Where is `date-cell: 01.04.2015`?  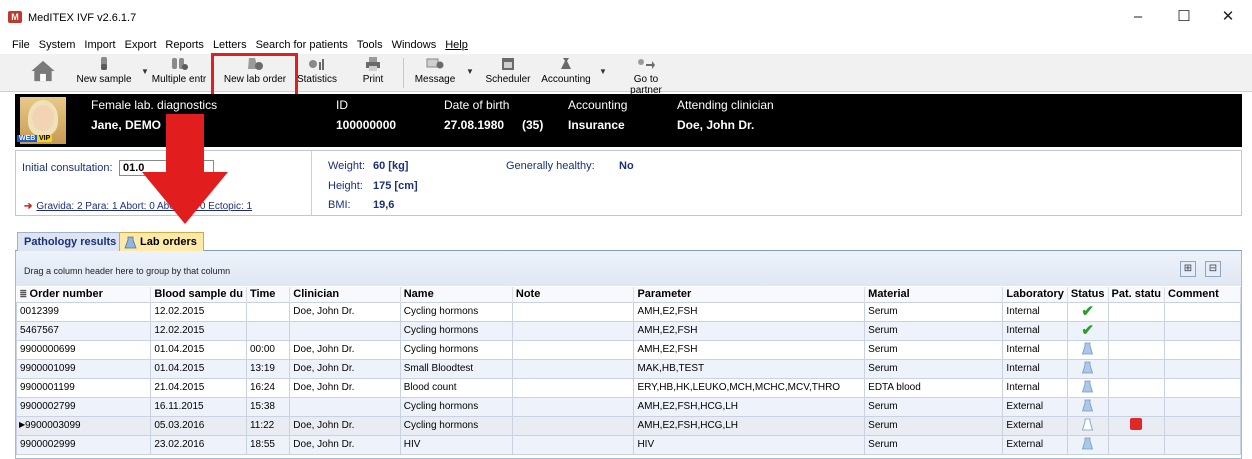
date-cell: 01.04.2015 is located at coordinates (198, 368).